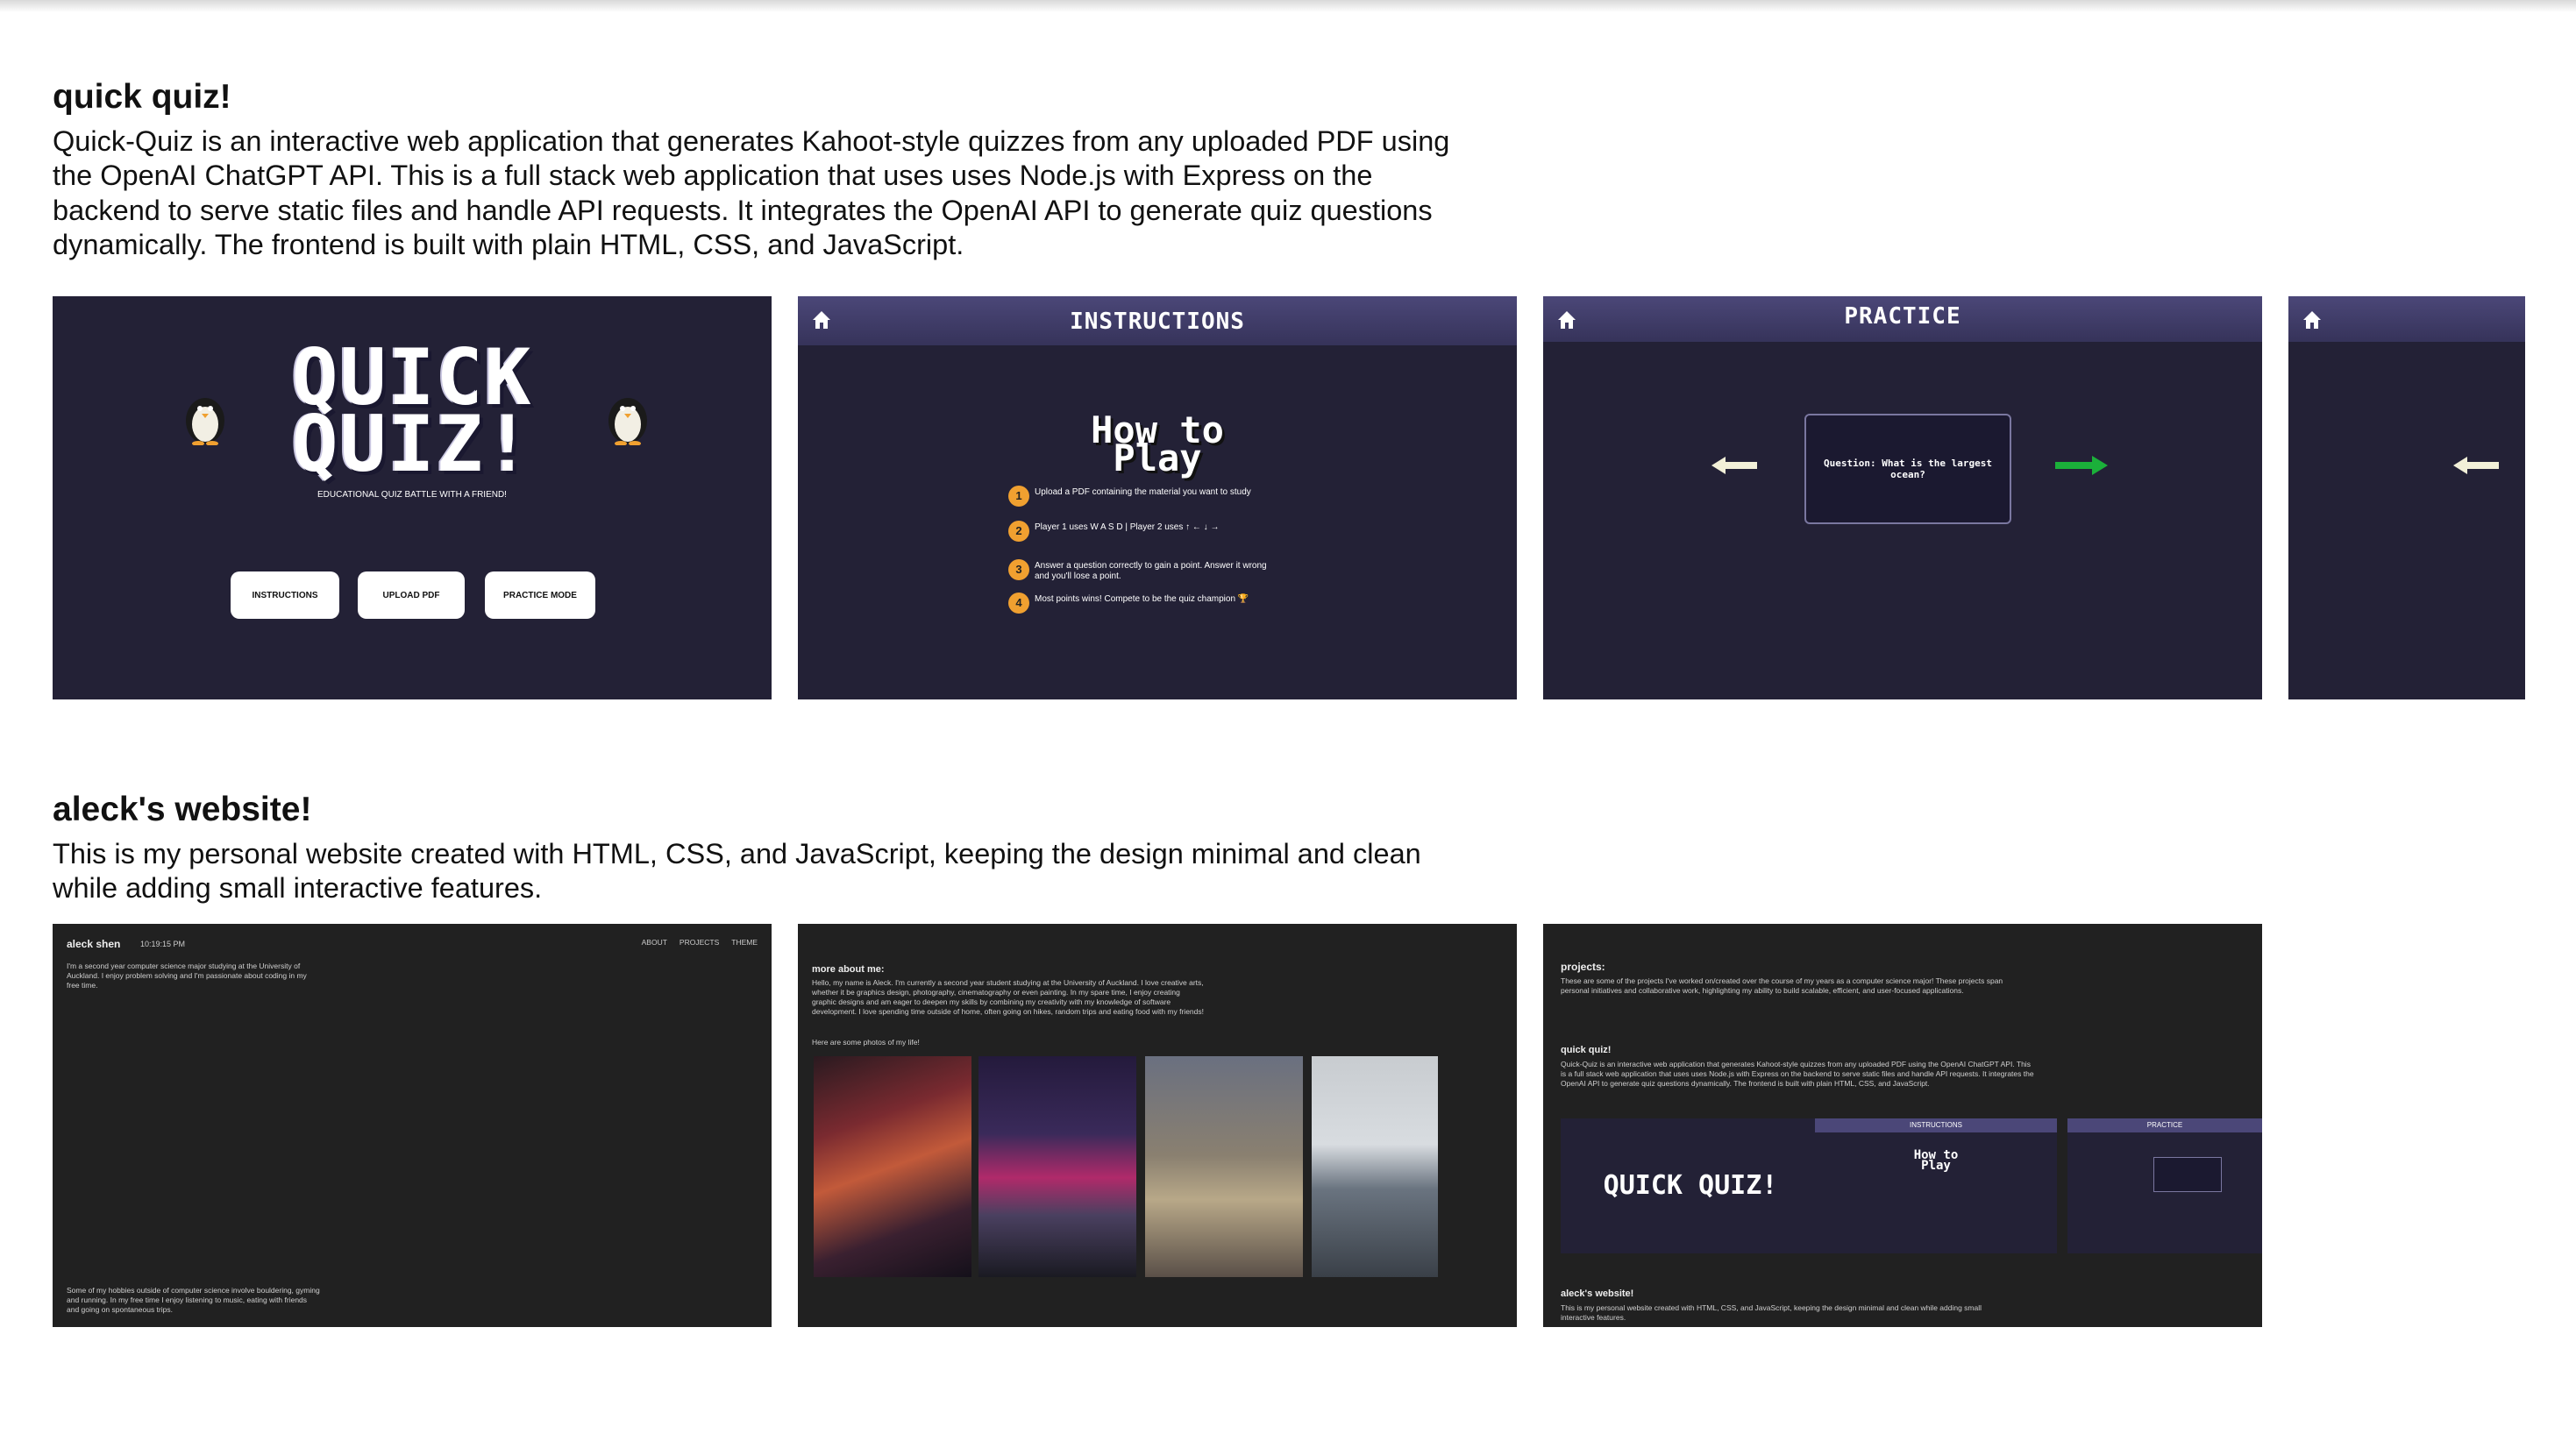  Describe the element at coordinates (163, 944) in the screenshot. I see `clock: 10:19:15 PM` at that location.